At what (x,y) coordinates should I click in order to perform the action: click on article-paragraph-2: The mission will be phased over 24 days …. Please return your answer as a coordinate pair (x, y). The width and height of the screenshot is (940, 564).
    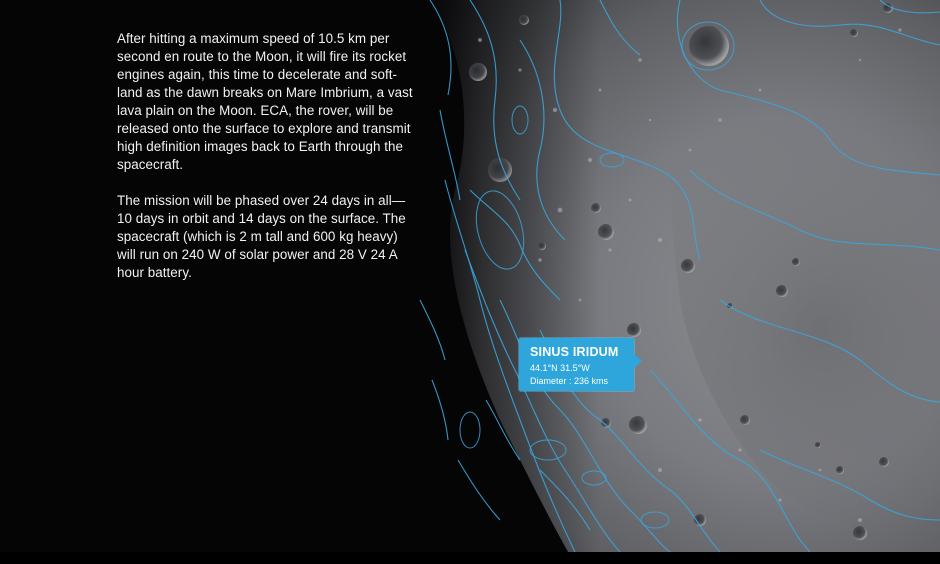
    Looking at the image, I should click on (261, 236).